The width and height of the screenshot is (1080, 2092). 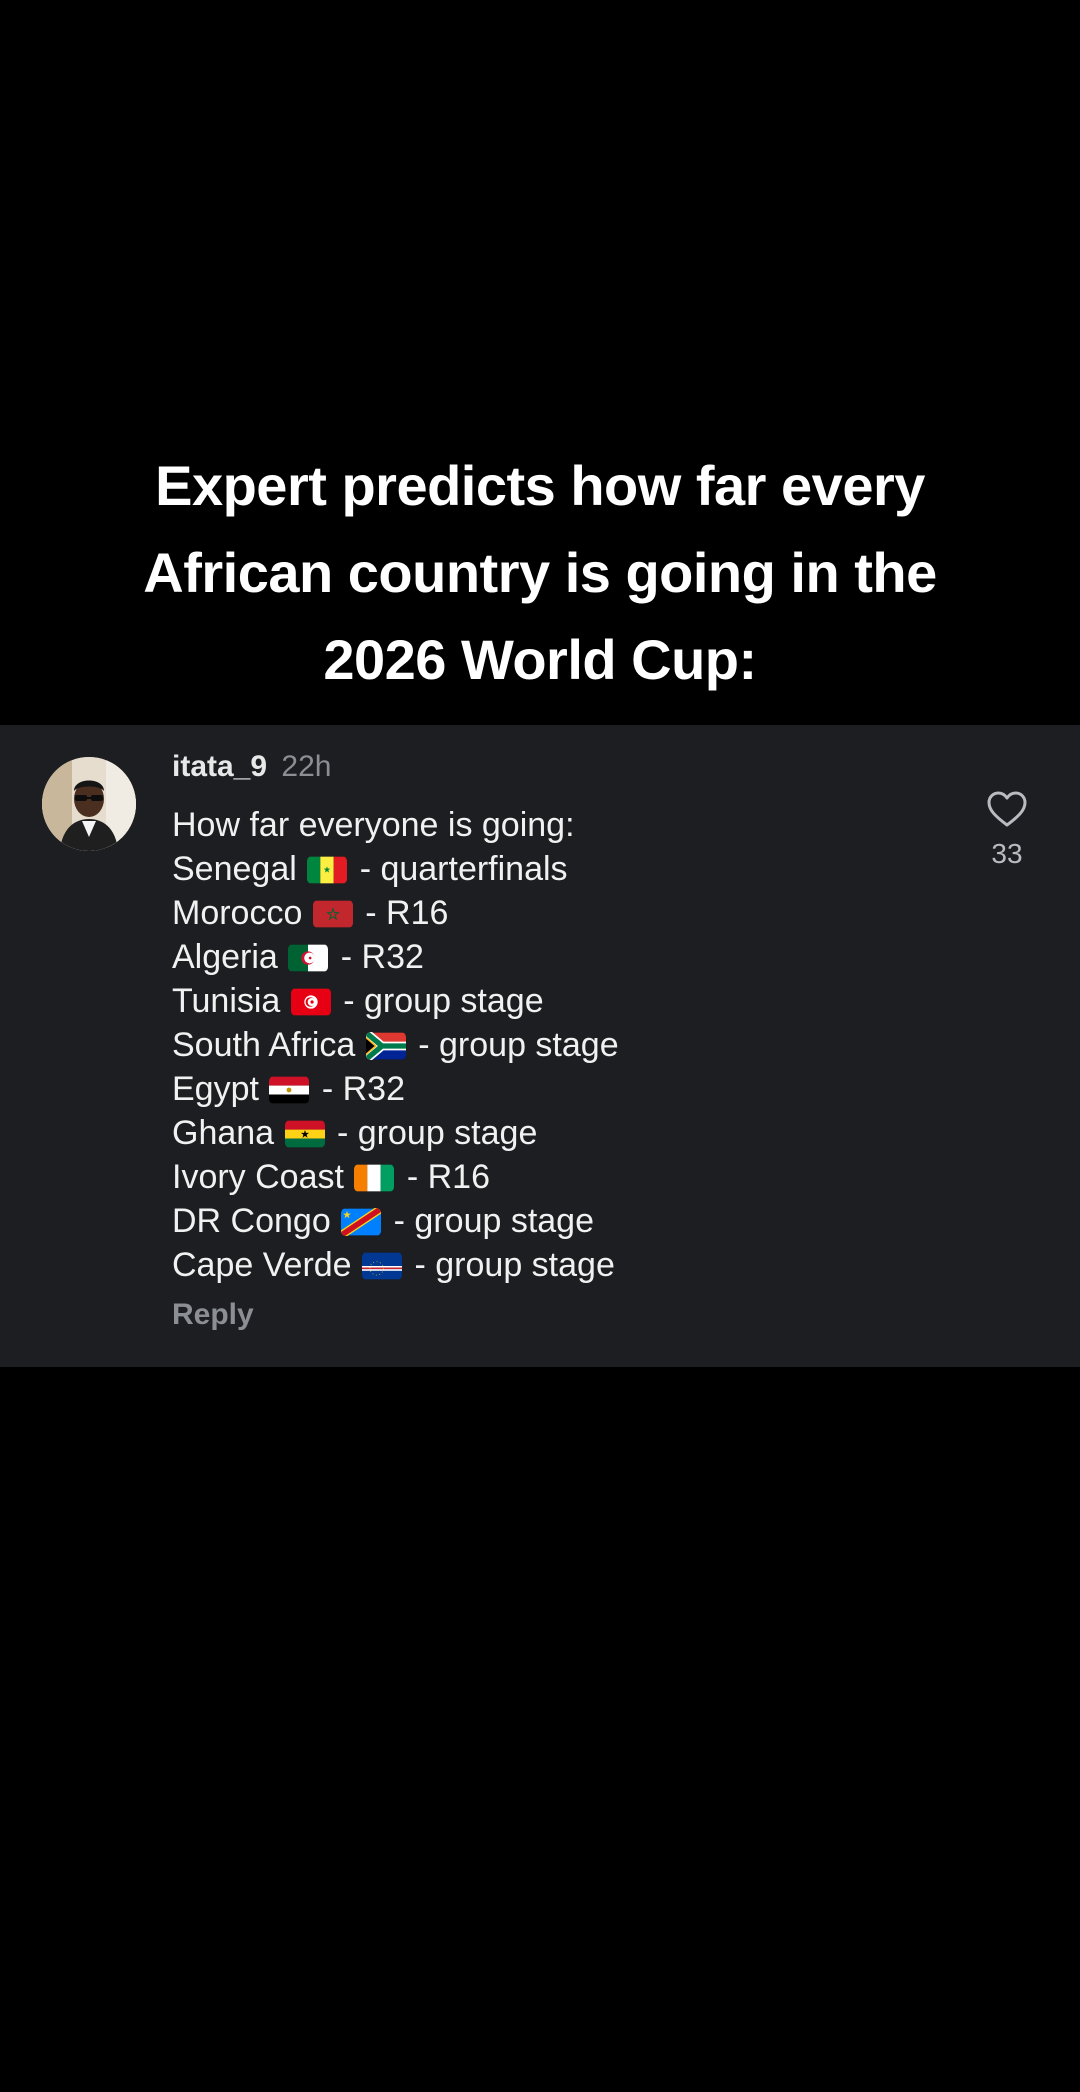 I want to click on list-item: DR Congo - group stage, so click(x=552, y=1221).